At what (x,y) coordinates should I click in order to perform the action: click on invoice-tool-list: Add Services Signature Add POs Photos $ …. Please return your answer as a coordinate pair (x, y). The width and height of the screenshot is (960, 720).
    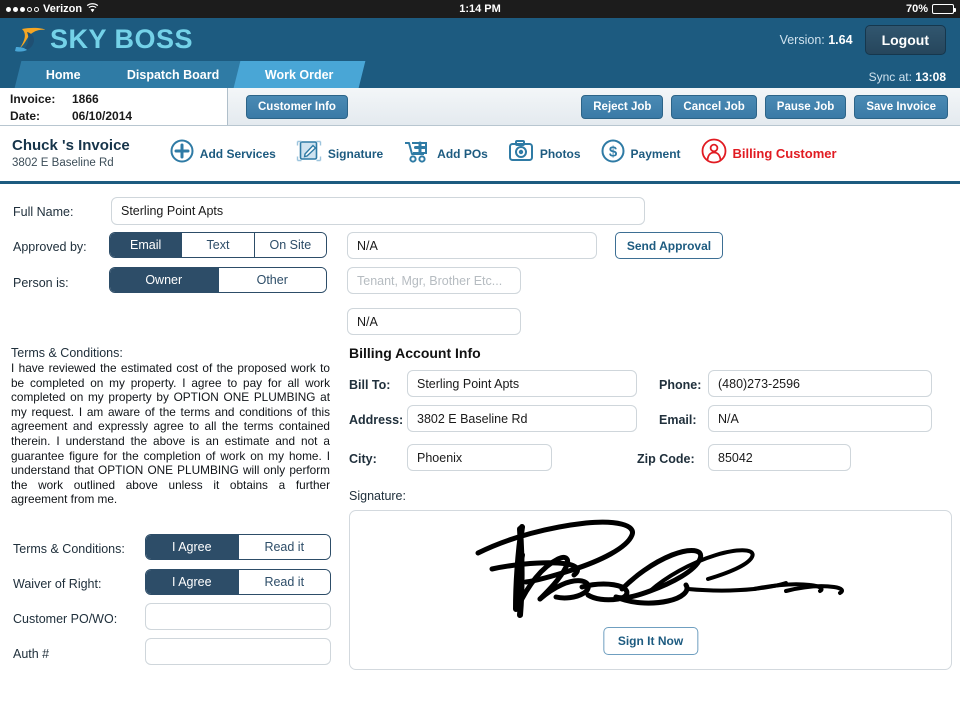
    Looking at the image, I should click on (503, 153).